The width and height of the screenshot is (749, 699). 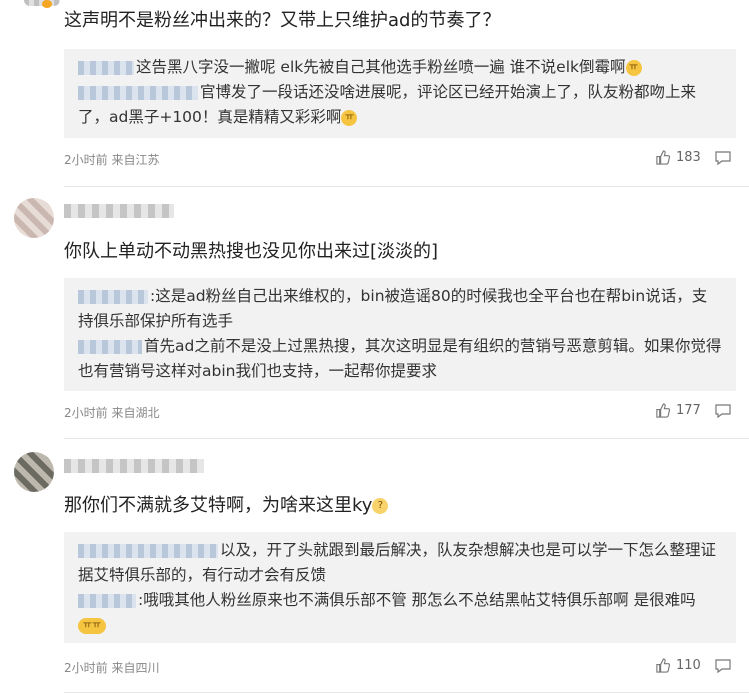 I want to click on comment-meta: 2小时前 来自湖北, so click(x=112, y=413).